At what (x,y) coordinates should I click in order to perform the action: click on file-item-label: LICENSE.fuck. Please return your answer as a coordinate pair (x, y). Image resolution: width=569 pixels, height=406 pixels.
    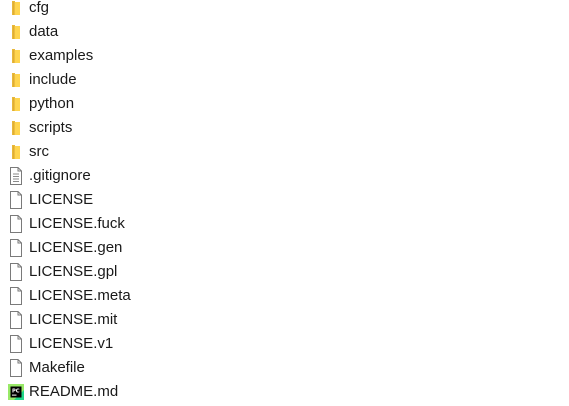
    Looking at the image, I should click on (77, 223).